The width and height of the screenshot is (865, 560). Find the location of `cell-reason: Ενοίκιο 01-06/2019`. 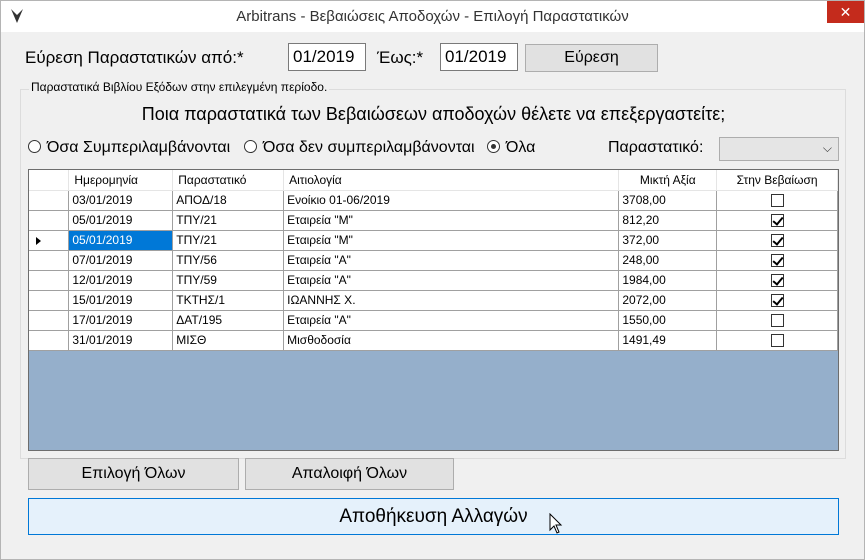

cell-reason: Ενοίκιο 01-06/2019 is located at coordinates (451, 200).